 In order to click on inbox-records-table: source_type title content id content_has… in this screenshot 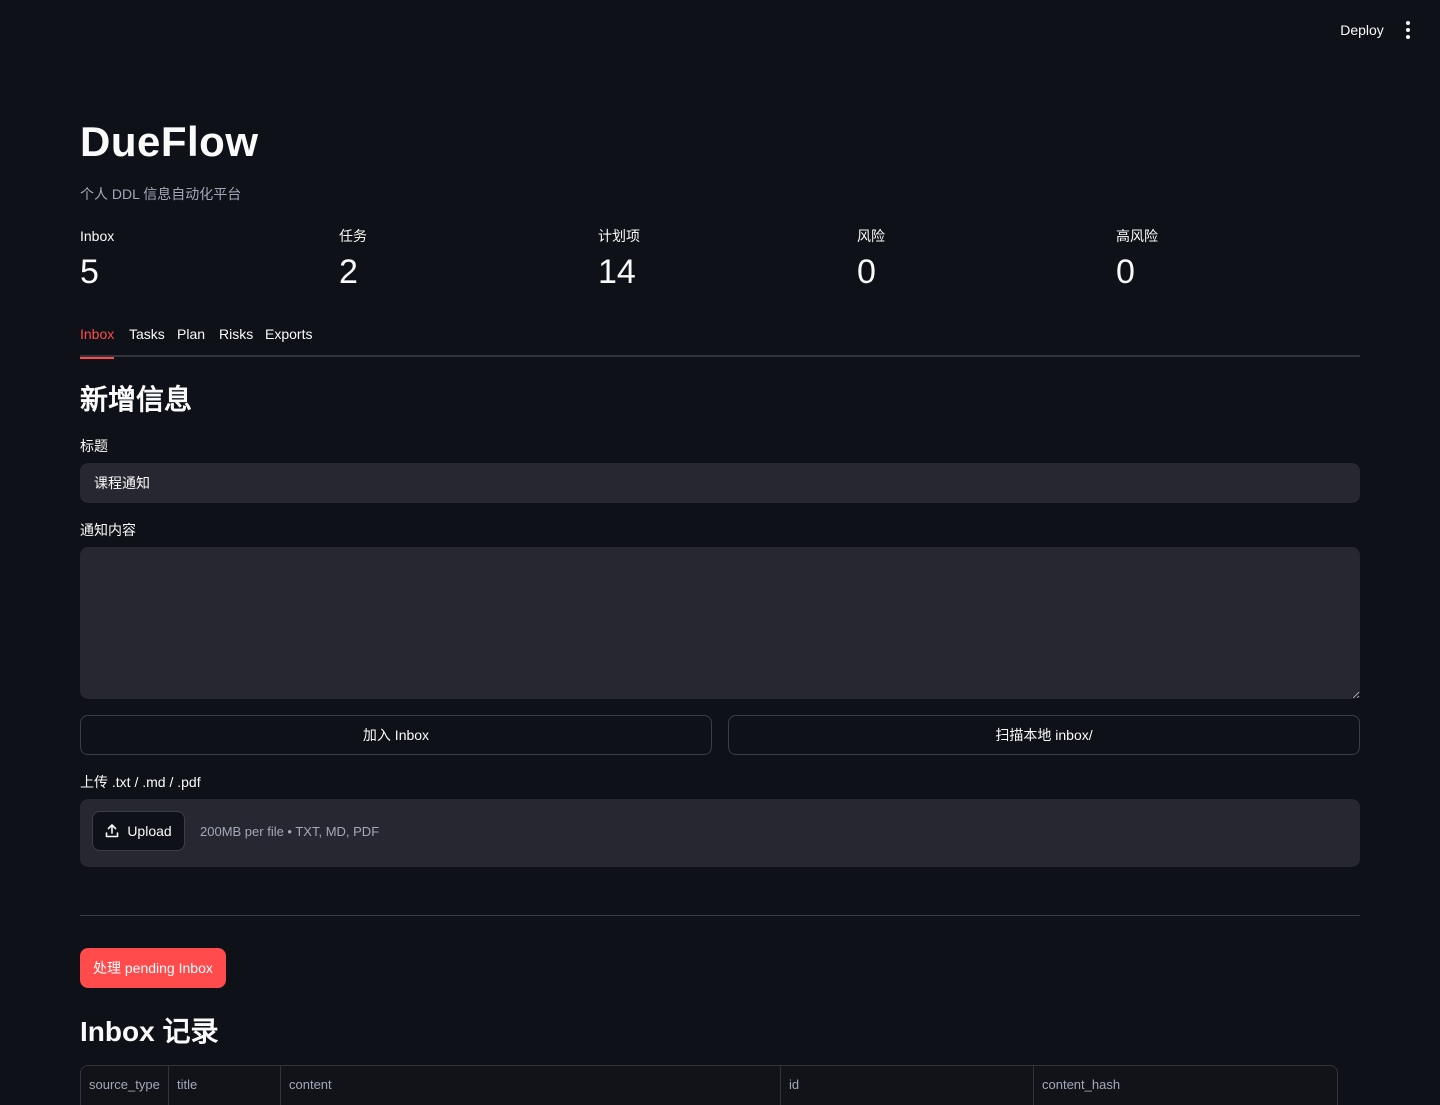, I will do `click(709, 1085)`.